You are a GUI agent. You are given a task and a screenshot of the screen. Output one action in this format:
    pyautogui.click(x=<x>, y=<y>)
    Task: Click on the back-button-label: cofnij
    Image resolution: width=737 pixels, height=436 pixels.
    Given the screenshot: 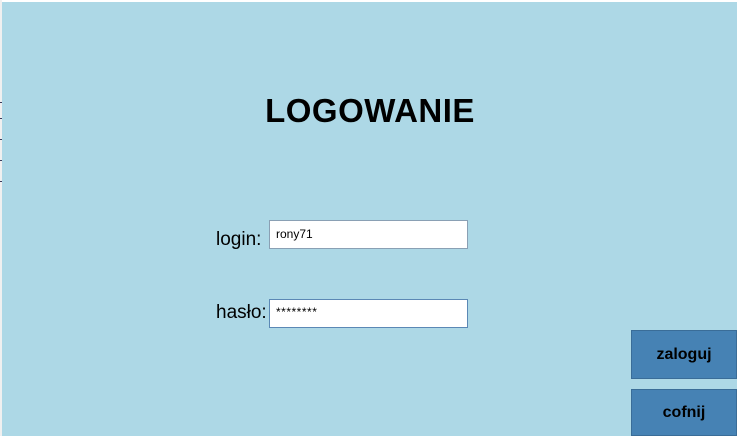 What is the action you would take?
    pyautogui.click(x=684, y=412)
    